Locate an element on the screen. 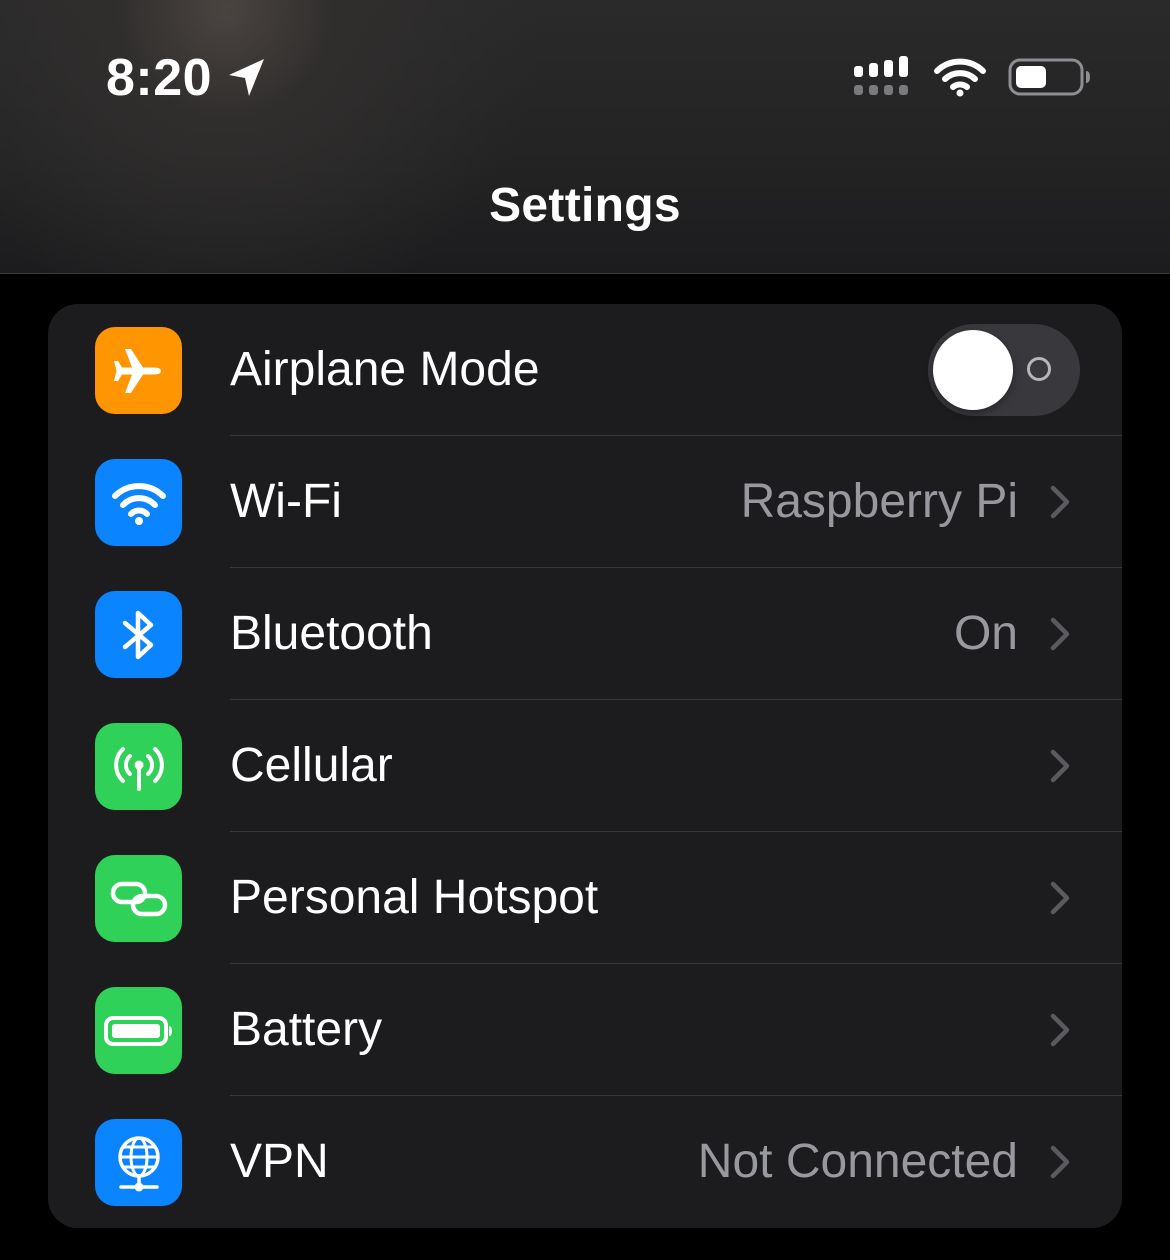 The height and width of the screenshot is (1260, 1170). battery-row: Battery is located at coordinates (585, 1030).